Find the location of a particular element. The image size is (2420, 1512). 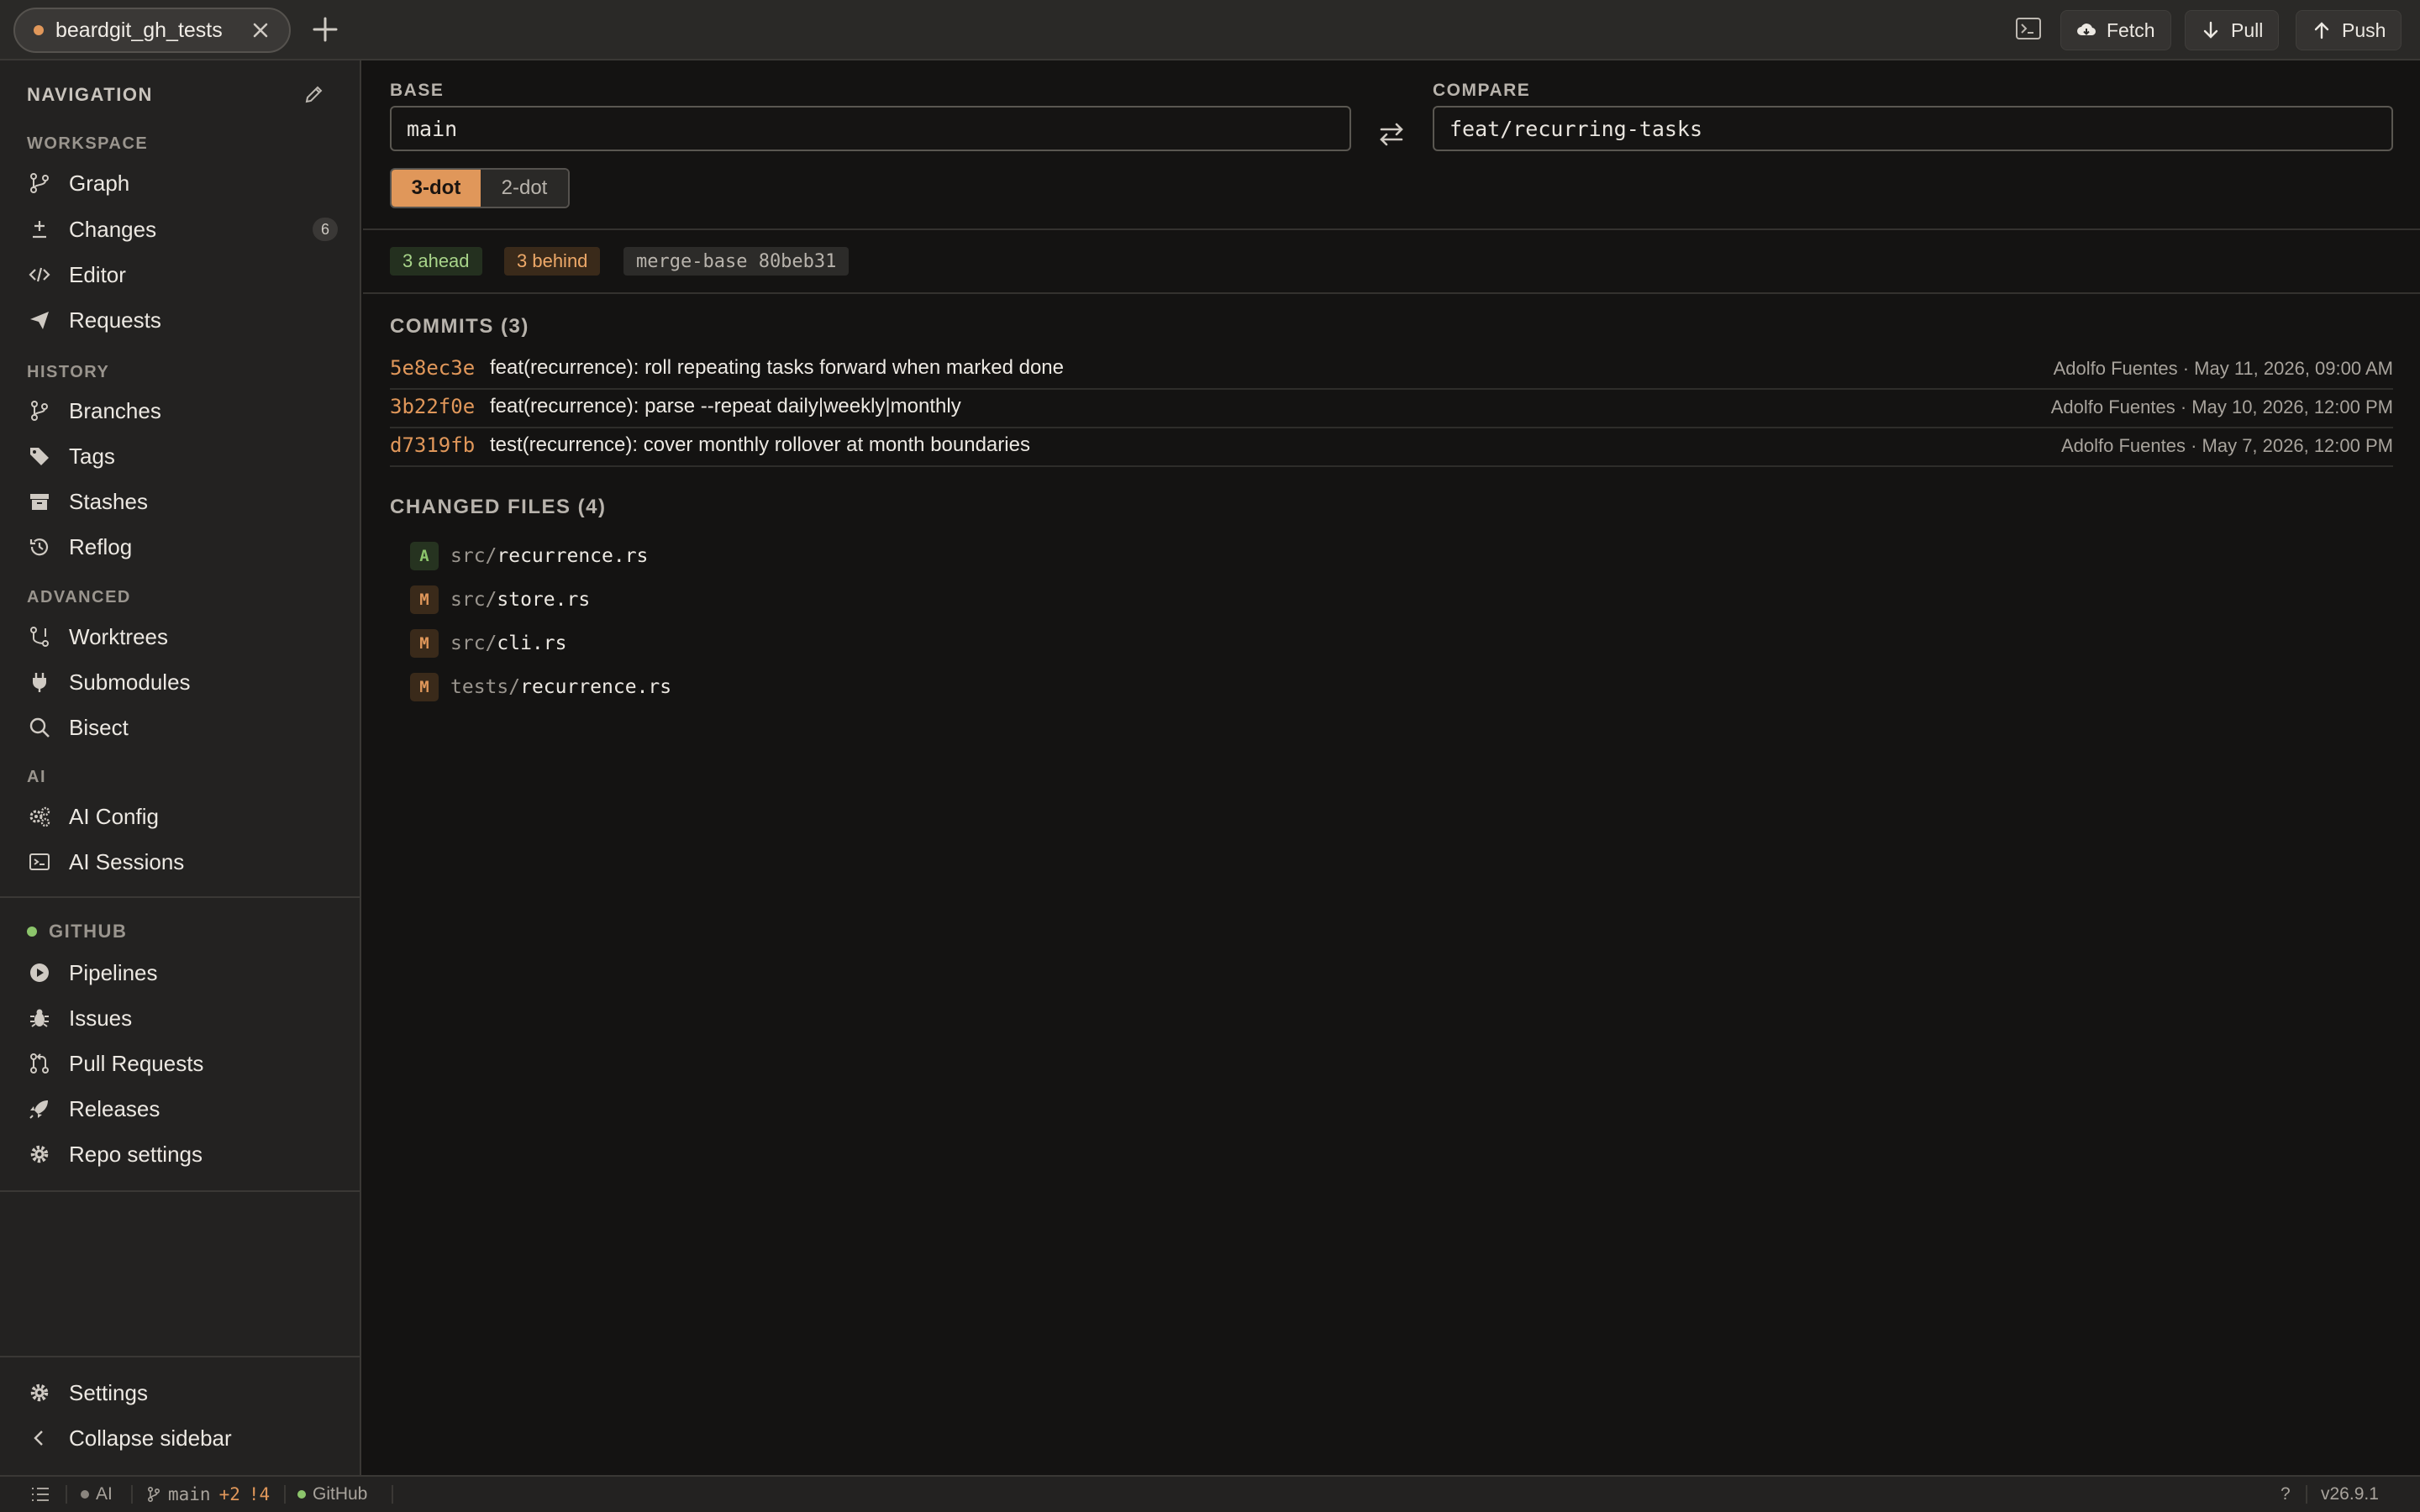

sidebar-item-requests: Requests is located at coordinates (180, 320).